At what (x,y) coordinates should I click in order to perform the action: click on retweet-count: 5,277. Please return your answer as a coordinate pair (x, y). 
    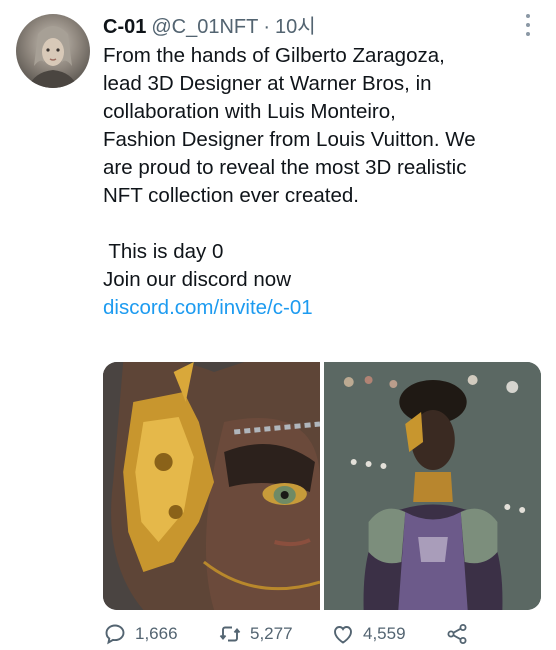
    Looking at the image, I should click on (271, 633).